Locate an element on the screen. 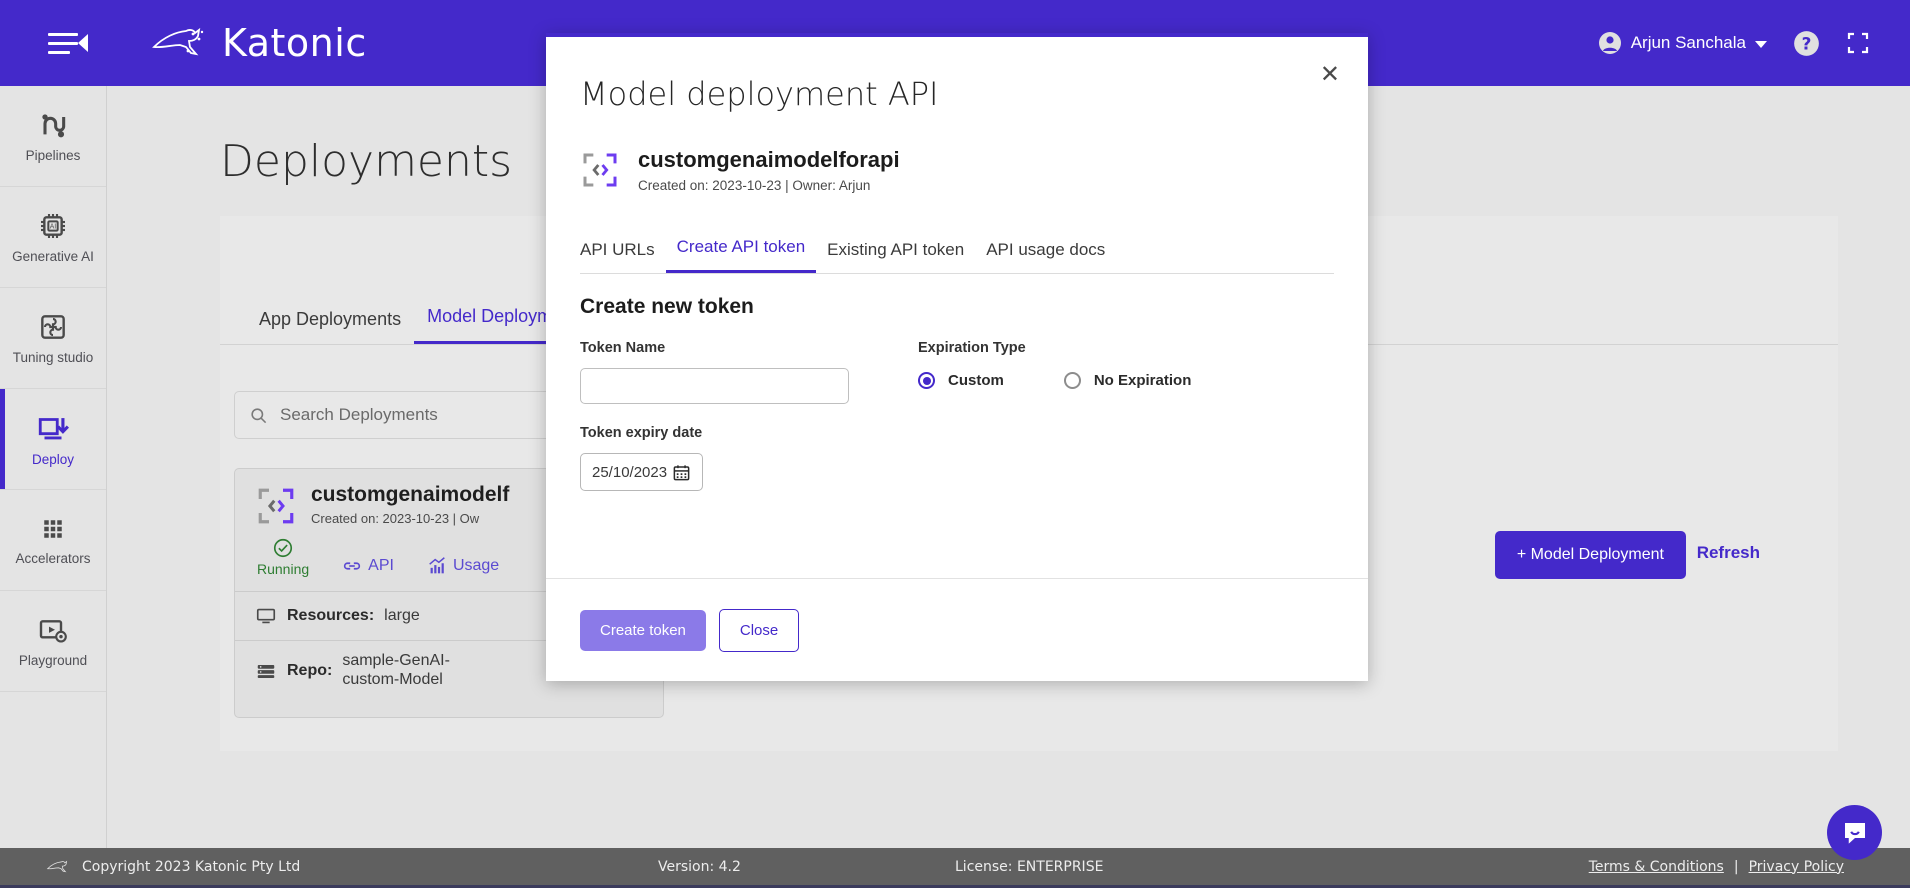 This screenshot has width=1910, height=888. page-title: Deployments is located at coordinates (366, 161).